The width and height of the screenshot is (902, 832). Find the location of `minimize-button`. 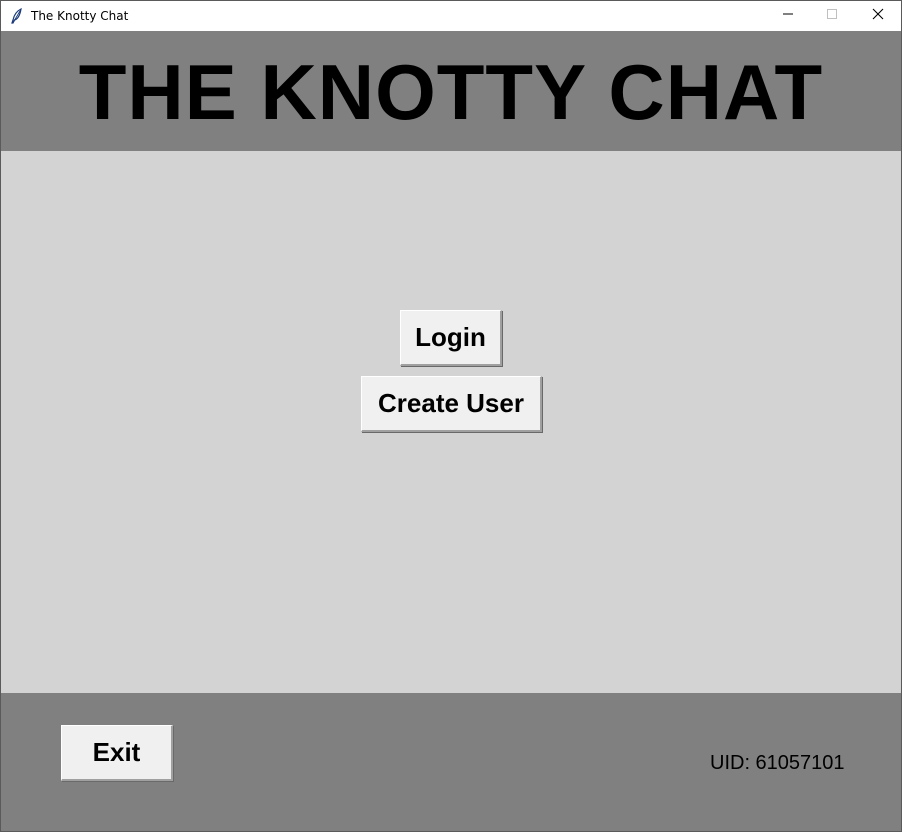

minimize-button is located at coordinates (788, 16).